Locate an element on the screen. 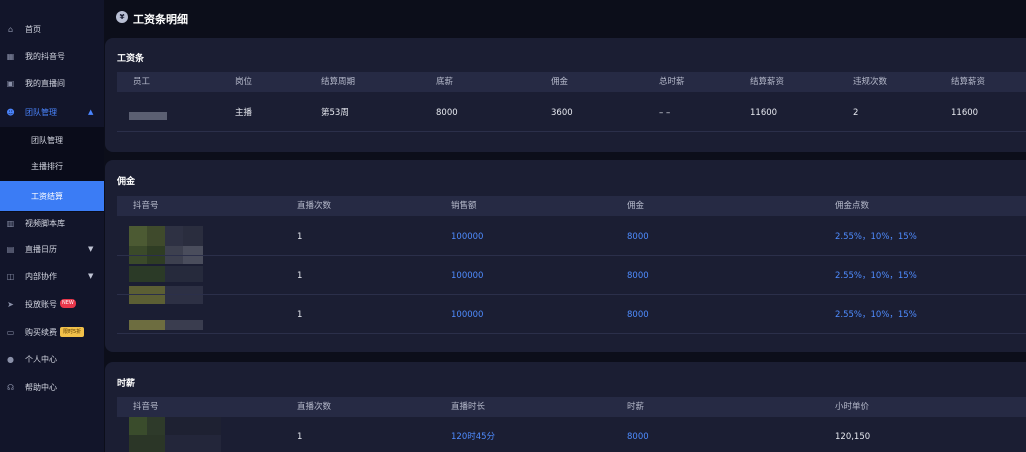  column-header: 底薪 is located at coordinates (445, 82).